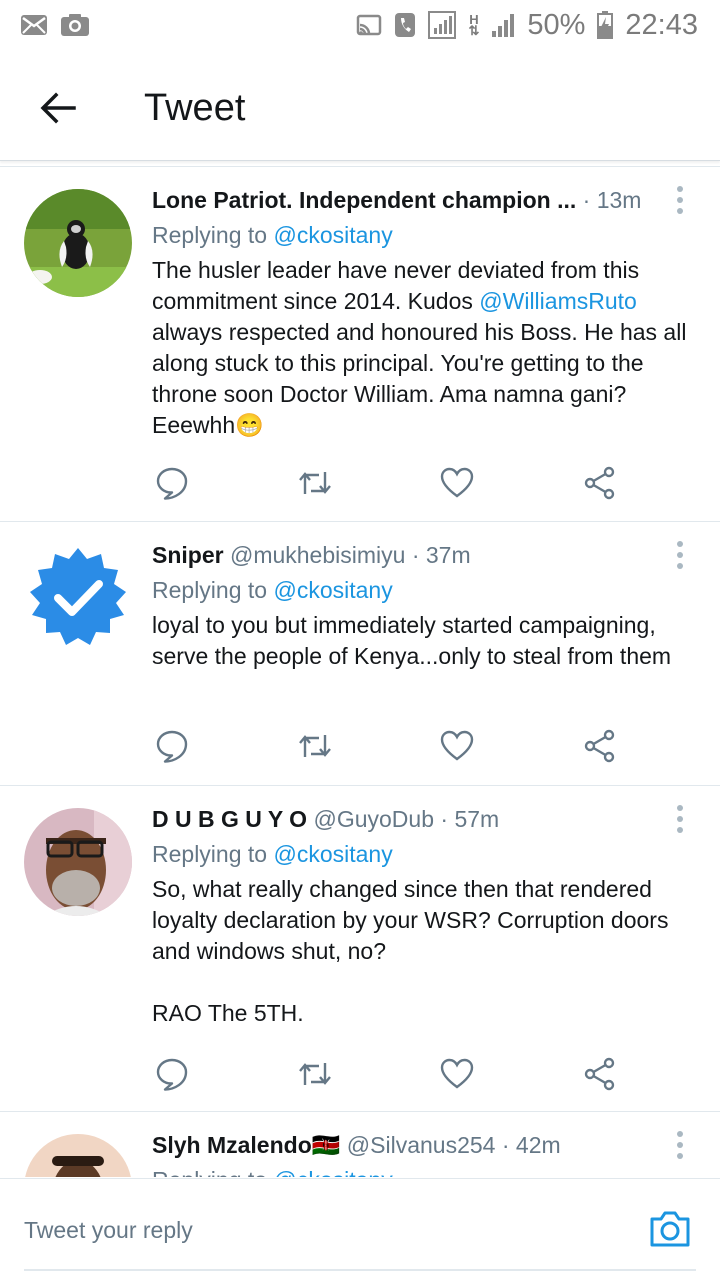  I want to click on battery-percent: 50%, so click(556, 24).